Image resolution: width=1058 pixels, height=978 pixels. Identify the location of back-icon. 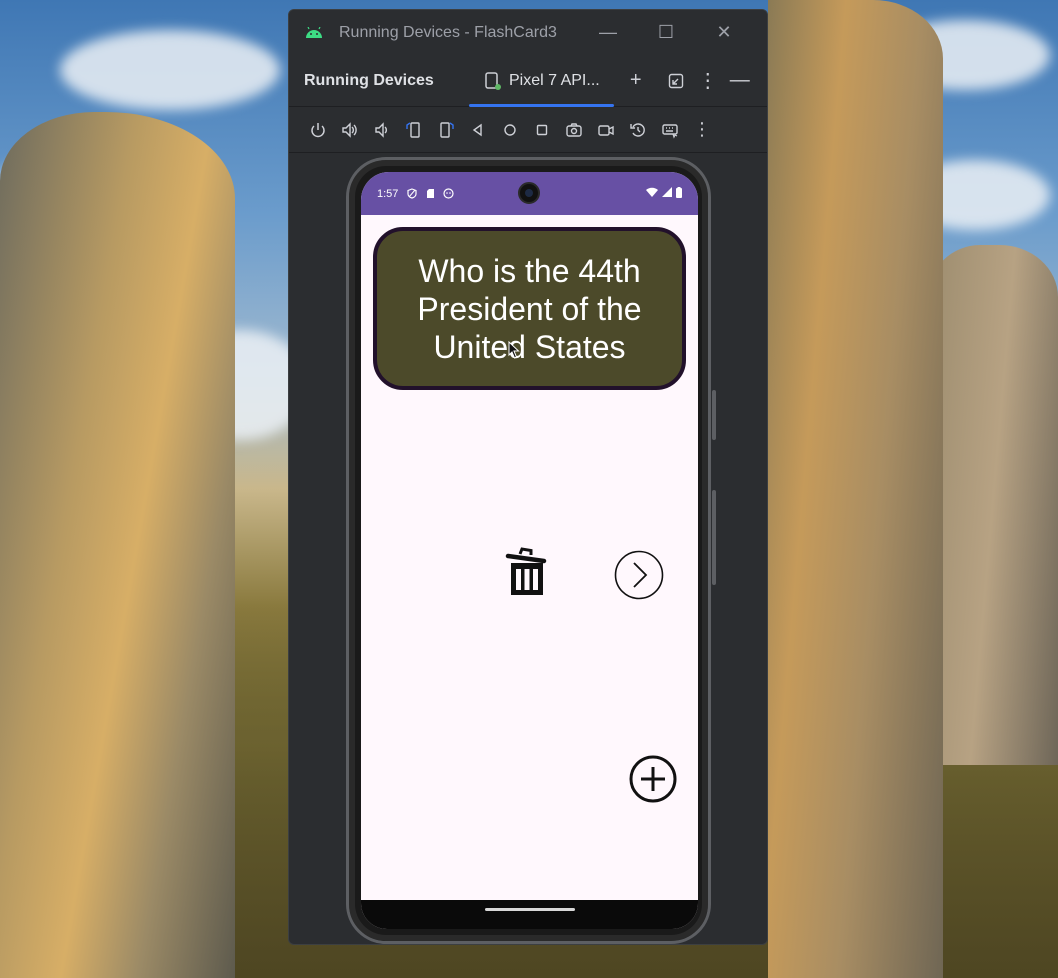
(478, 130).